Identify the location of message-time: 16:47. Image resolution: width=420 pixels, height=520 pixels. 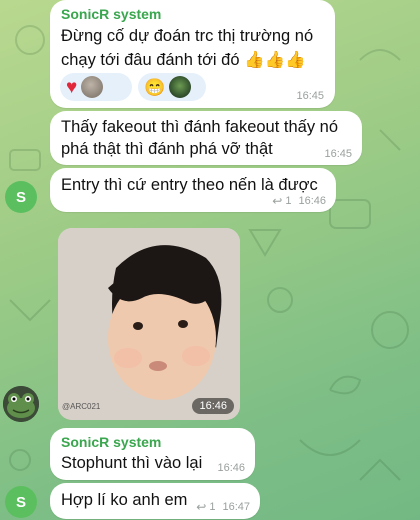
(236, 507).